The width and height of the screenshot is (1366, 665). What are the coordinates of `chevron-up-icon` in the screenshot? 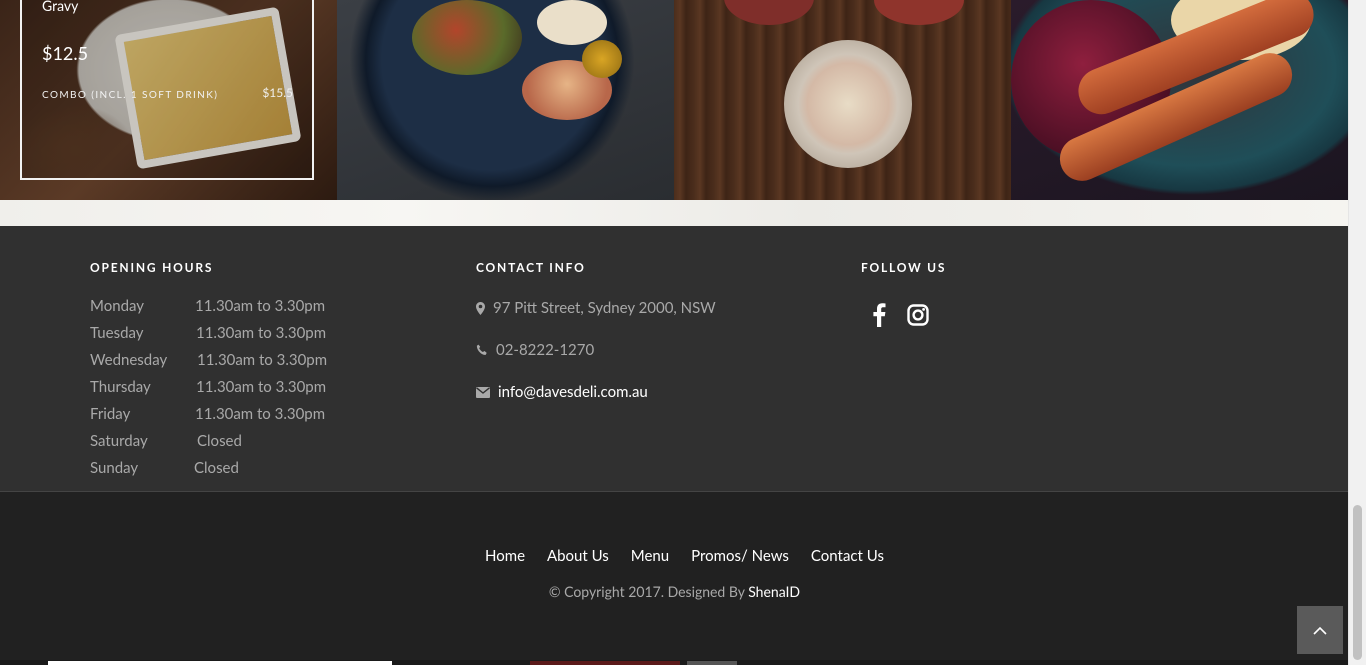 It's located at (1320, 630).